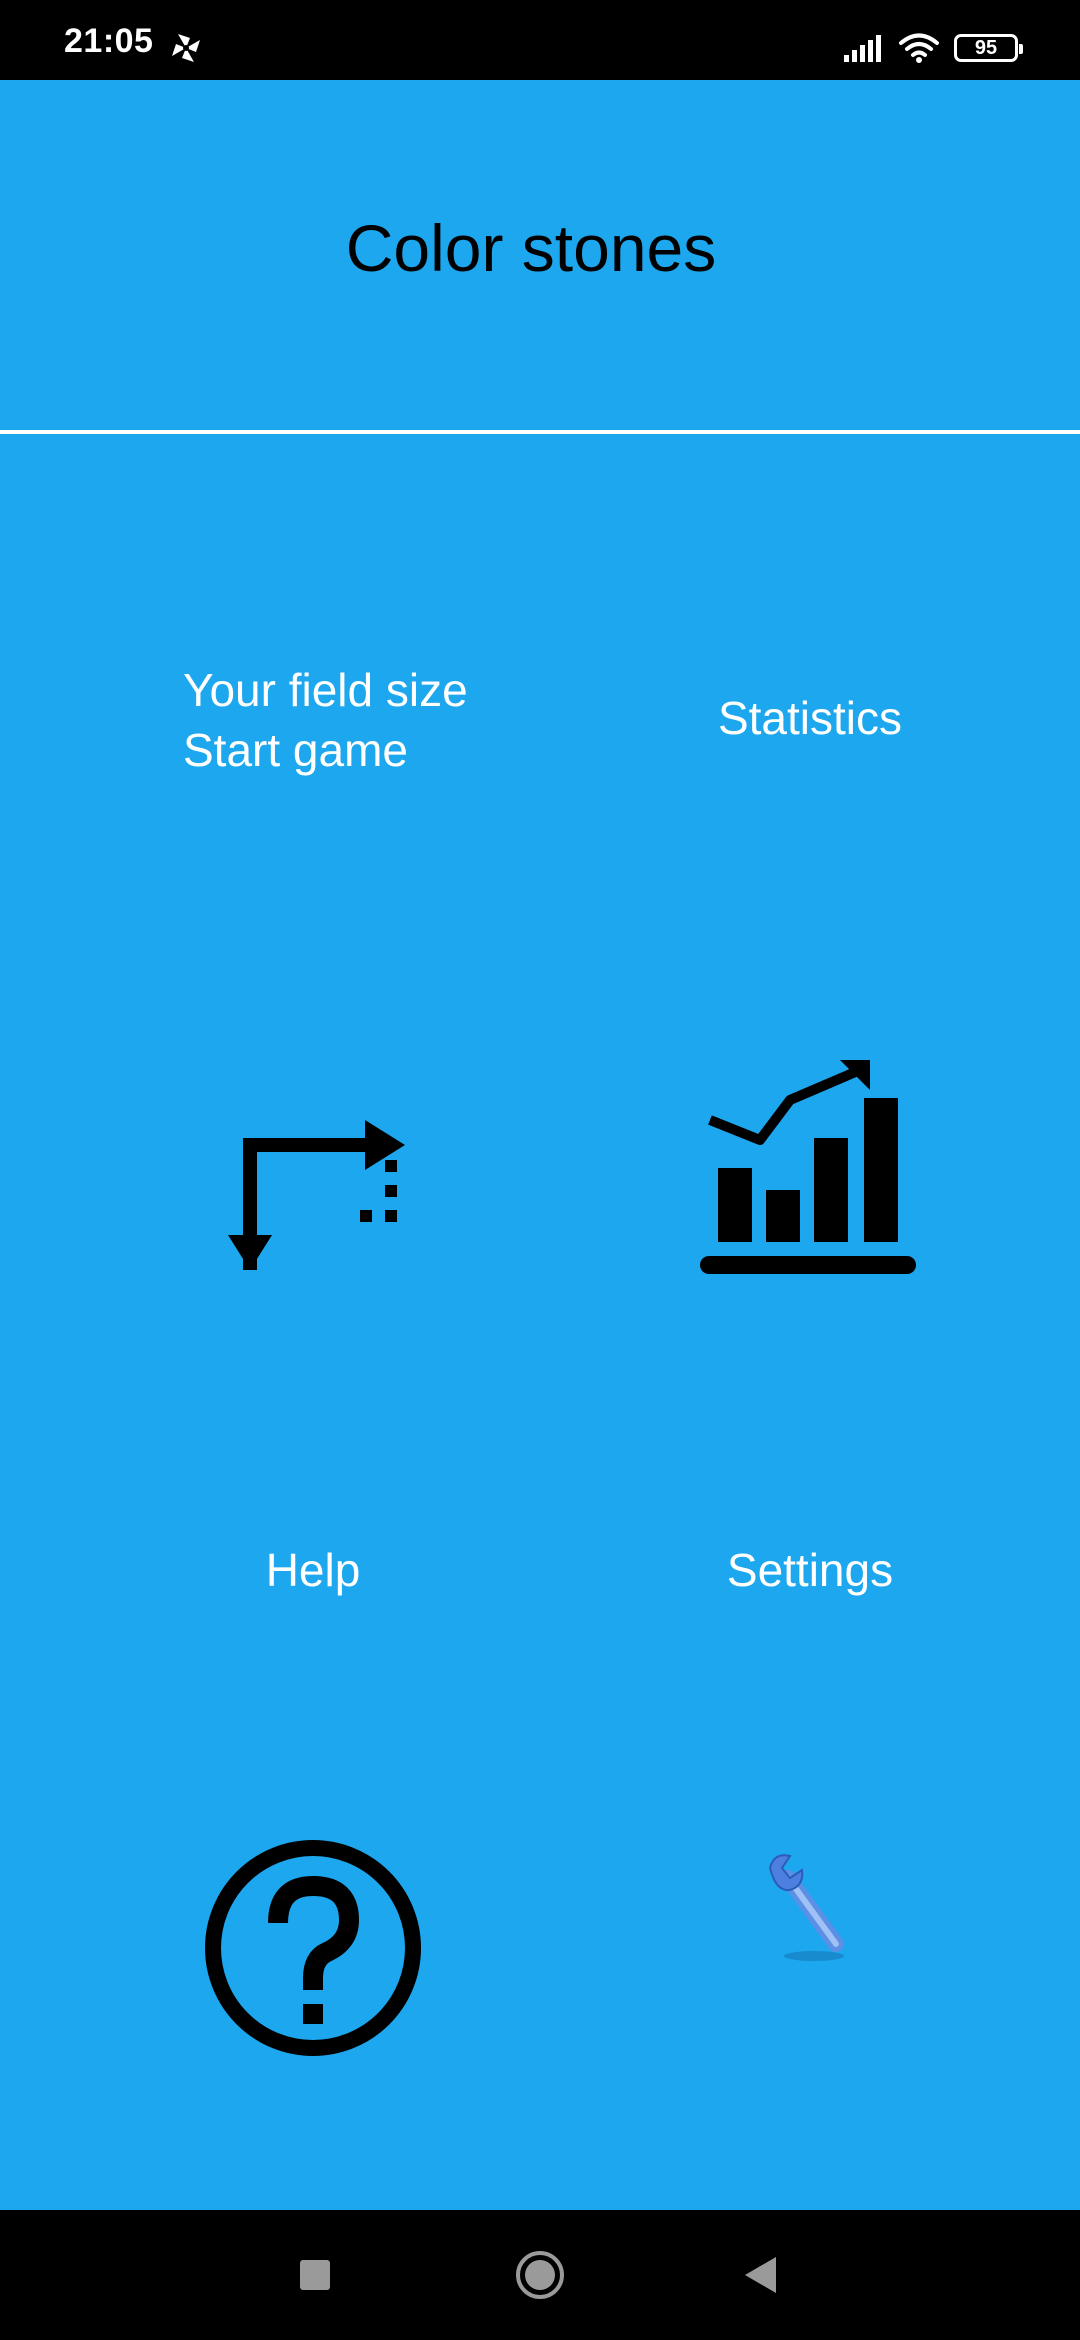 The image size is (1080, 2340). Describe the element at coordinates (325, 690) in the screenshot. I see `field-size-label: Your field size` at that location.